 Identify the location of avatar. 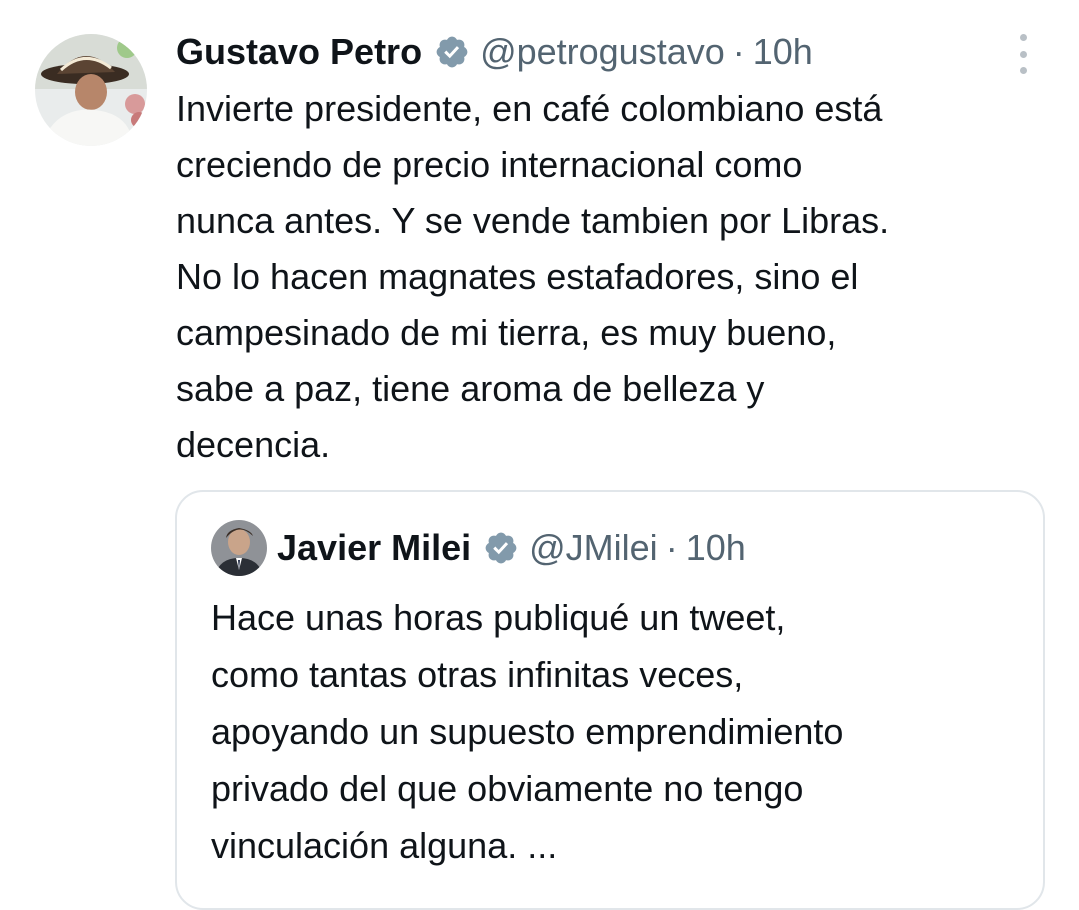
(91, 90).